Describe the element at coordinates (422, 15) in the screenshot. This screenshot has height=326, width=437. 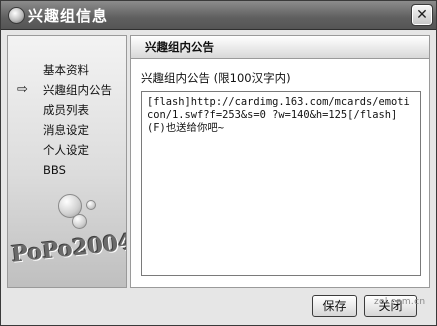
I see `close-icon: ✕` at that location.